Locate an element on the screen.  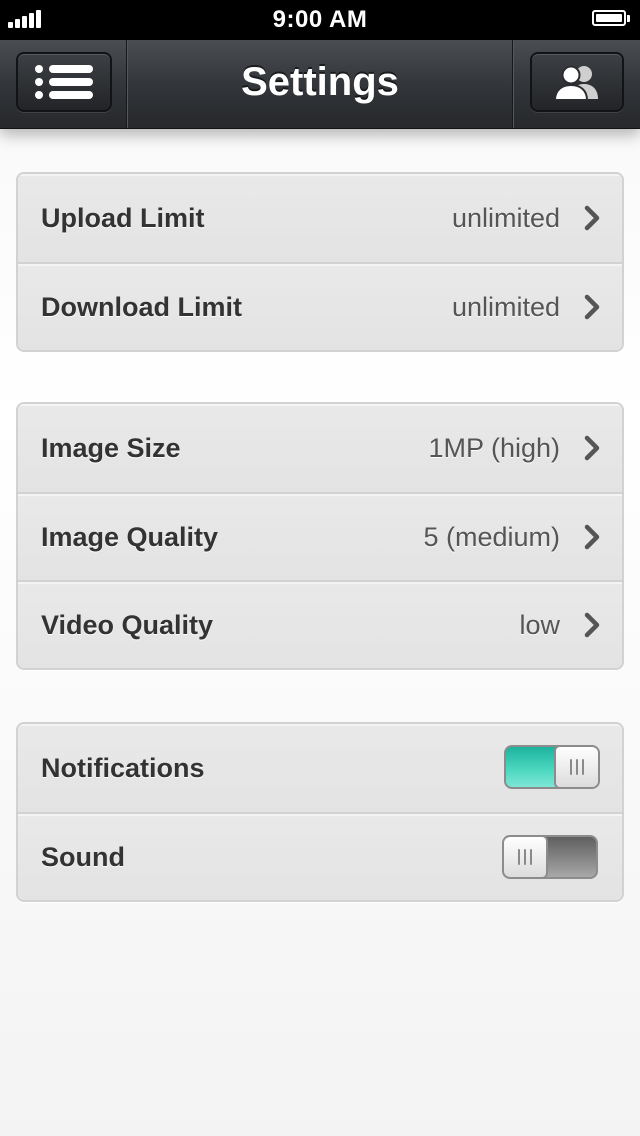
setting-label: Sound is located at coordinates (83, 856).